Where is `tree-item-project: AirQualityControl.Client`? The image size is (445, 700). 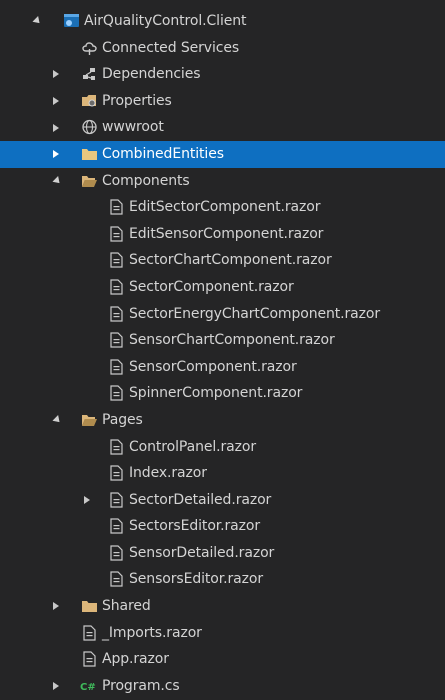 tree-item-project: AirQualityControl.Client is located at coordinates (222, 21).